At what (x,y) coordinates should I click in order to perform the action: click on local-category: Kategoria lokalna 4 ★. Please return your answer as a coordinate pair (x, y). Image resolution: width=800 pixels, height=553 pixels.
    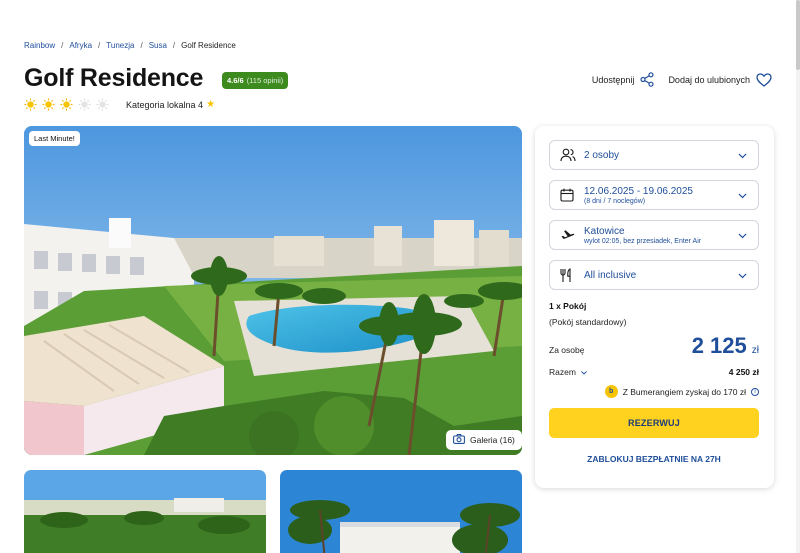
    Looking at the image, I should click on (170, 104).